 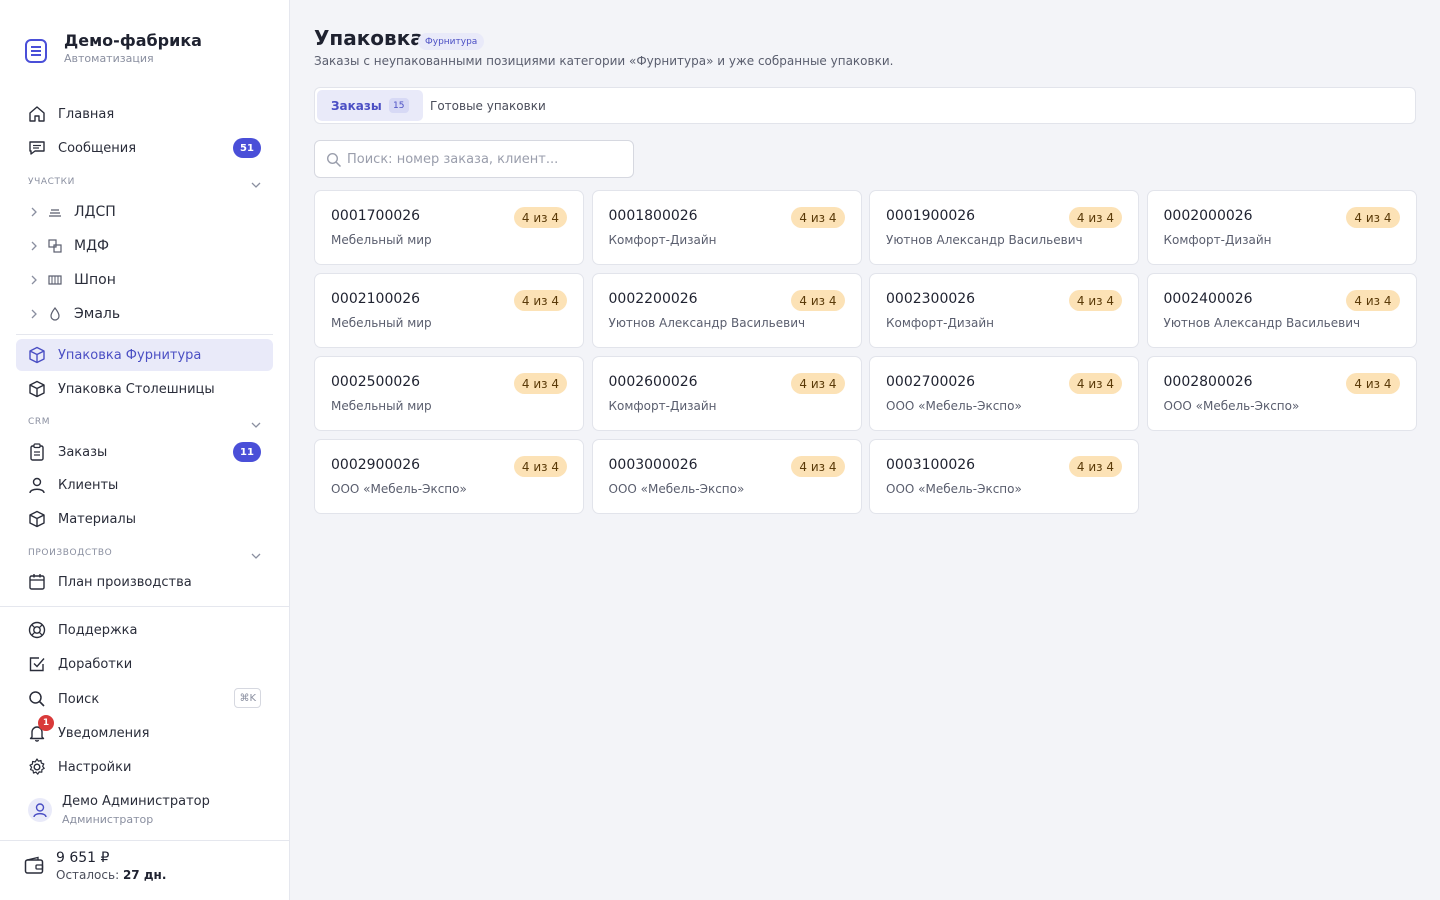 I want to click on area-enamel: Эмаль, so click(x=144, y=314).